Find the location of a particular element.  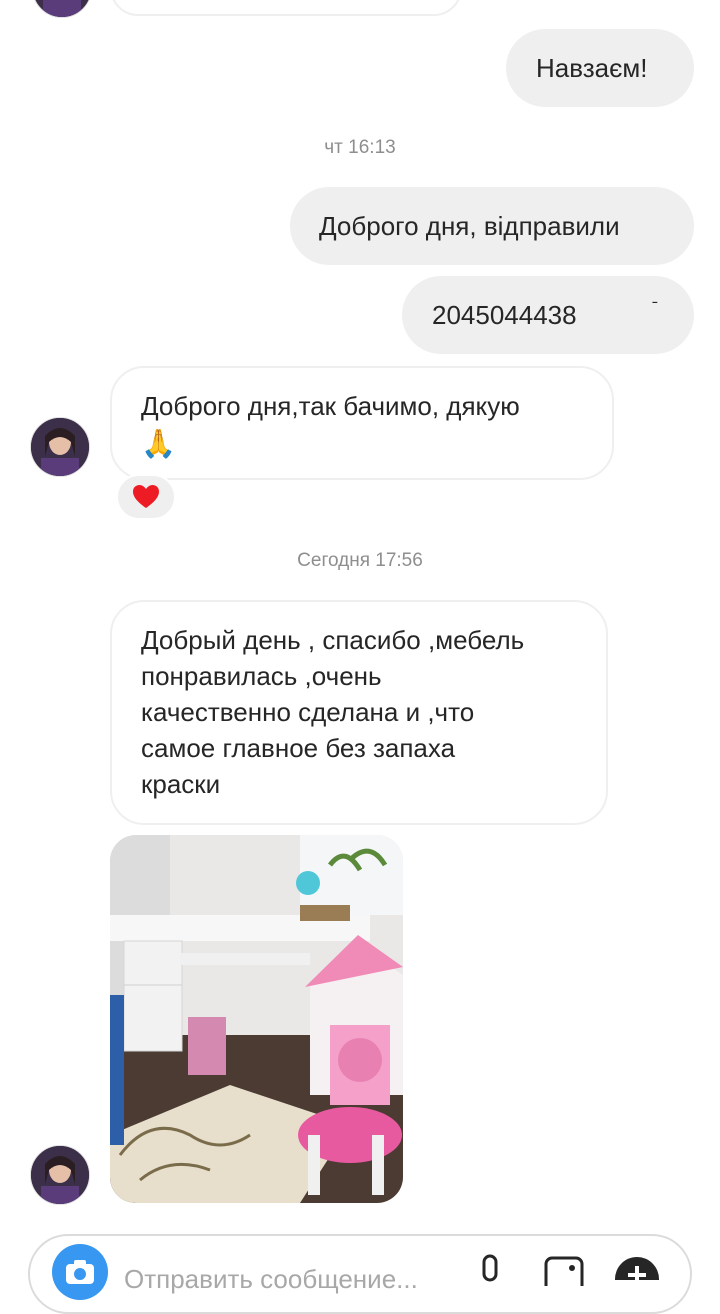

plus-icon is located at coordinates (637, 1279).